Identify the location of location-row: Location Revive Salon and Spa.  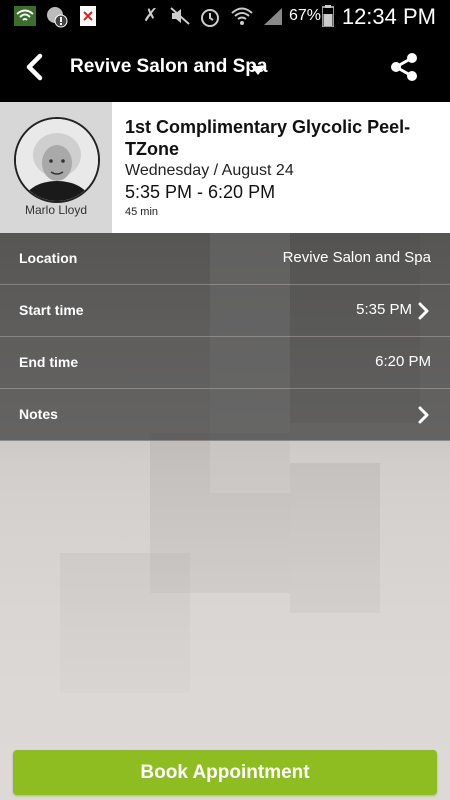
(225, 259).